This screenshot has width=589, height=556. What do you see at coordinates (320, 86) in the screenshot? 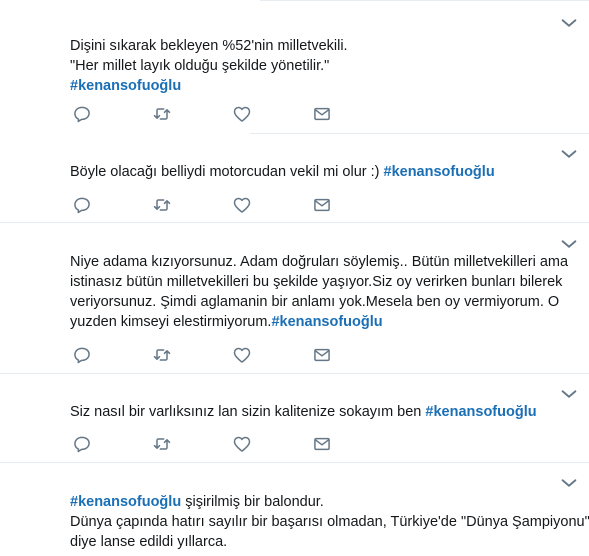
I see `tweet-text-line: #kenansofuoğlu` at bounding box center [320, 86].